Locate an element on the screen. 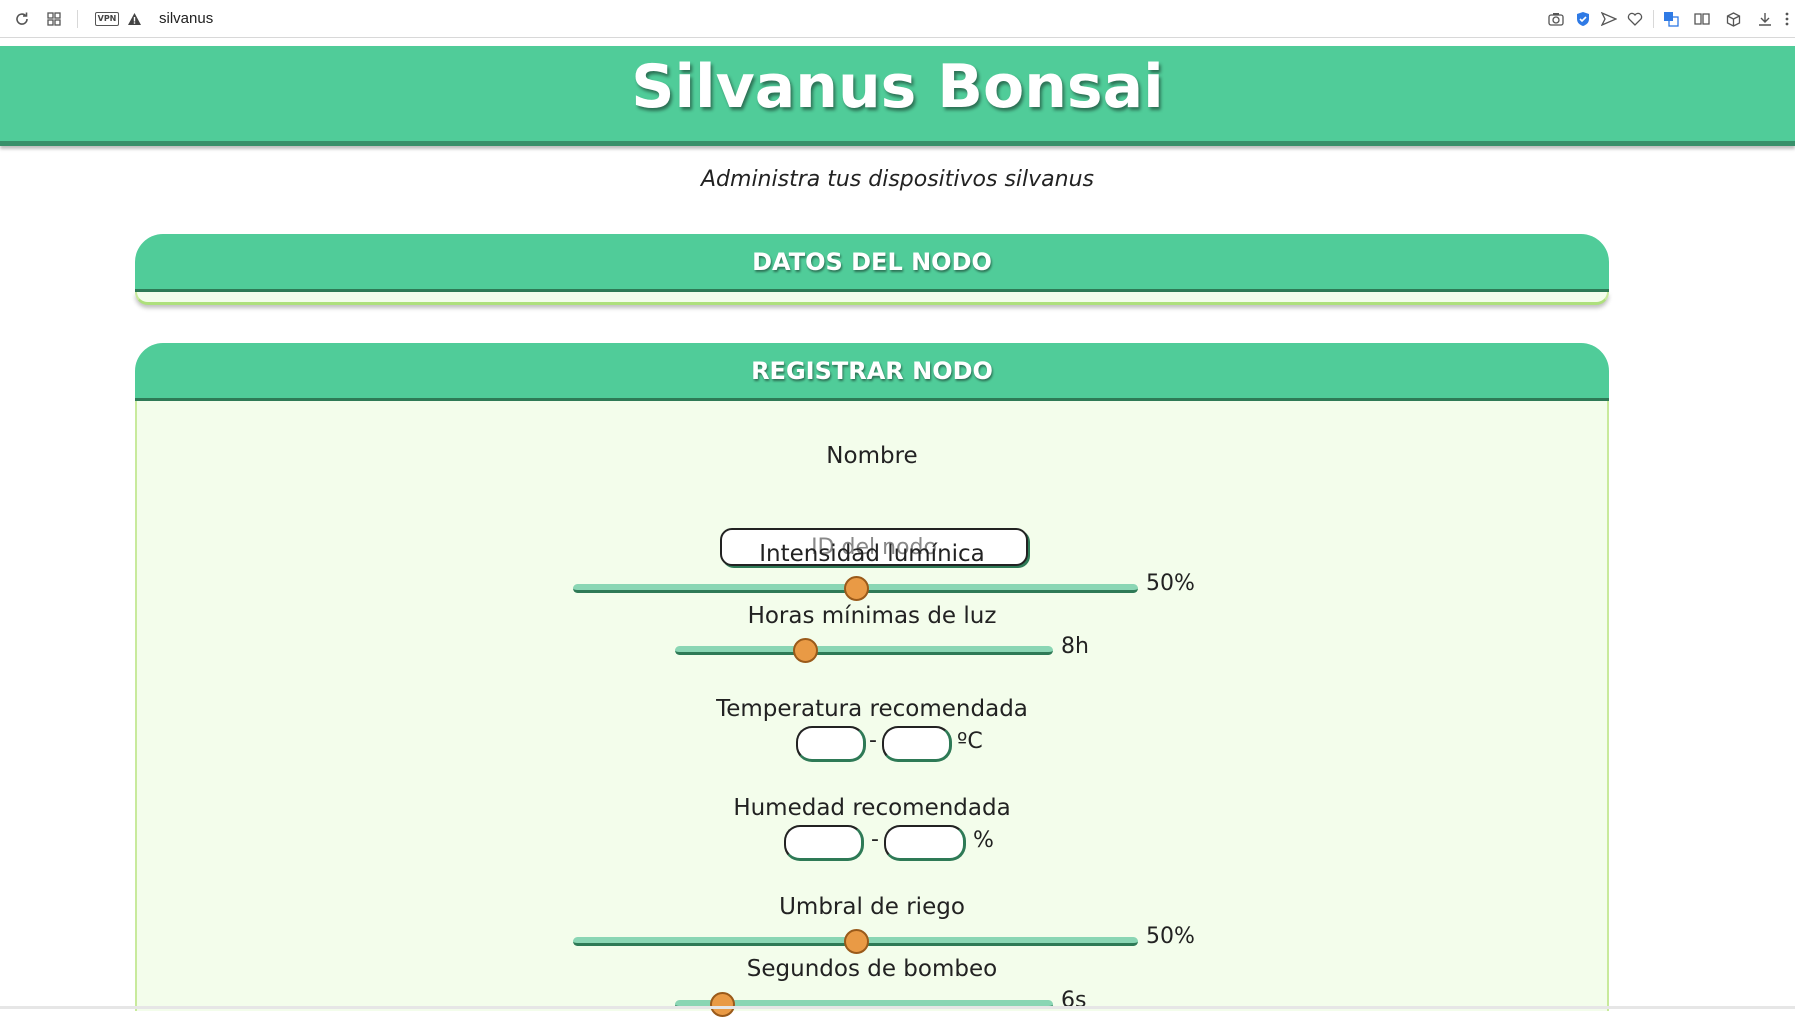 The height and width of the screenshot is (1017, 1795). temperature-label: Temperatura recomendada is located at coordinates (872, 709).